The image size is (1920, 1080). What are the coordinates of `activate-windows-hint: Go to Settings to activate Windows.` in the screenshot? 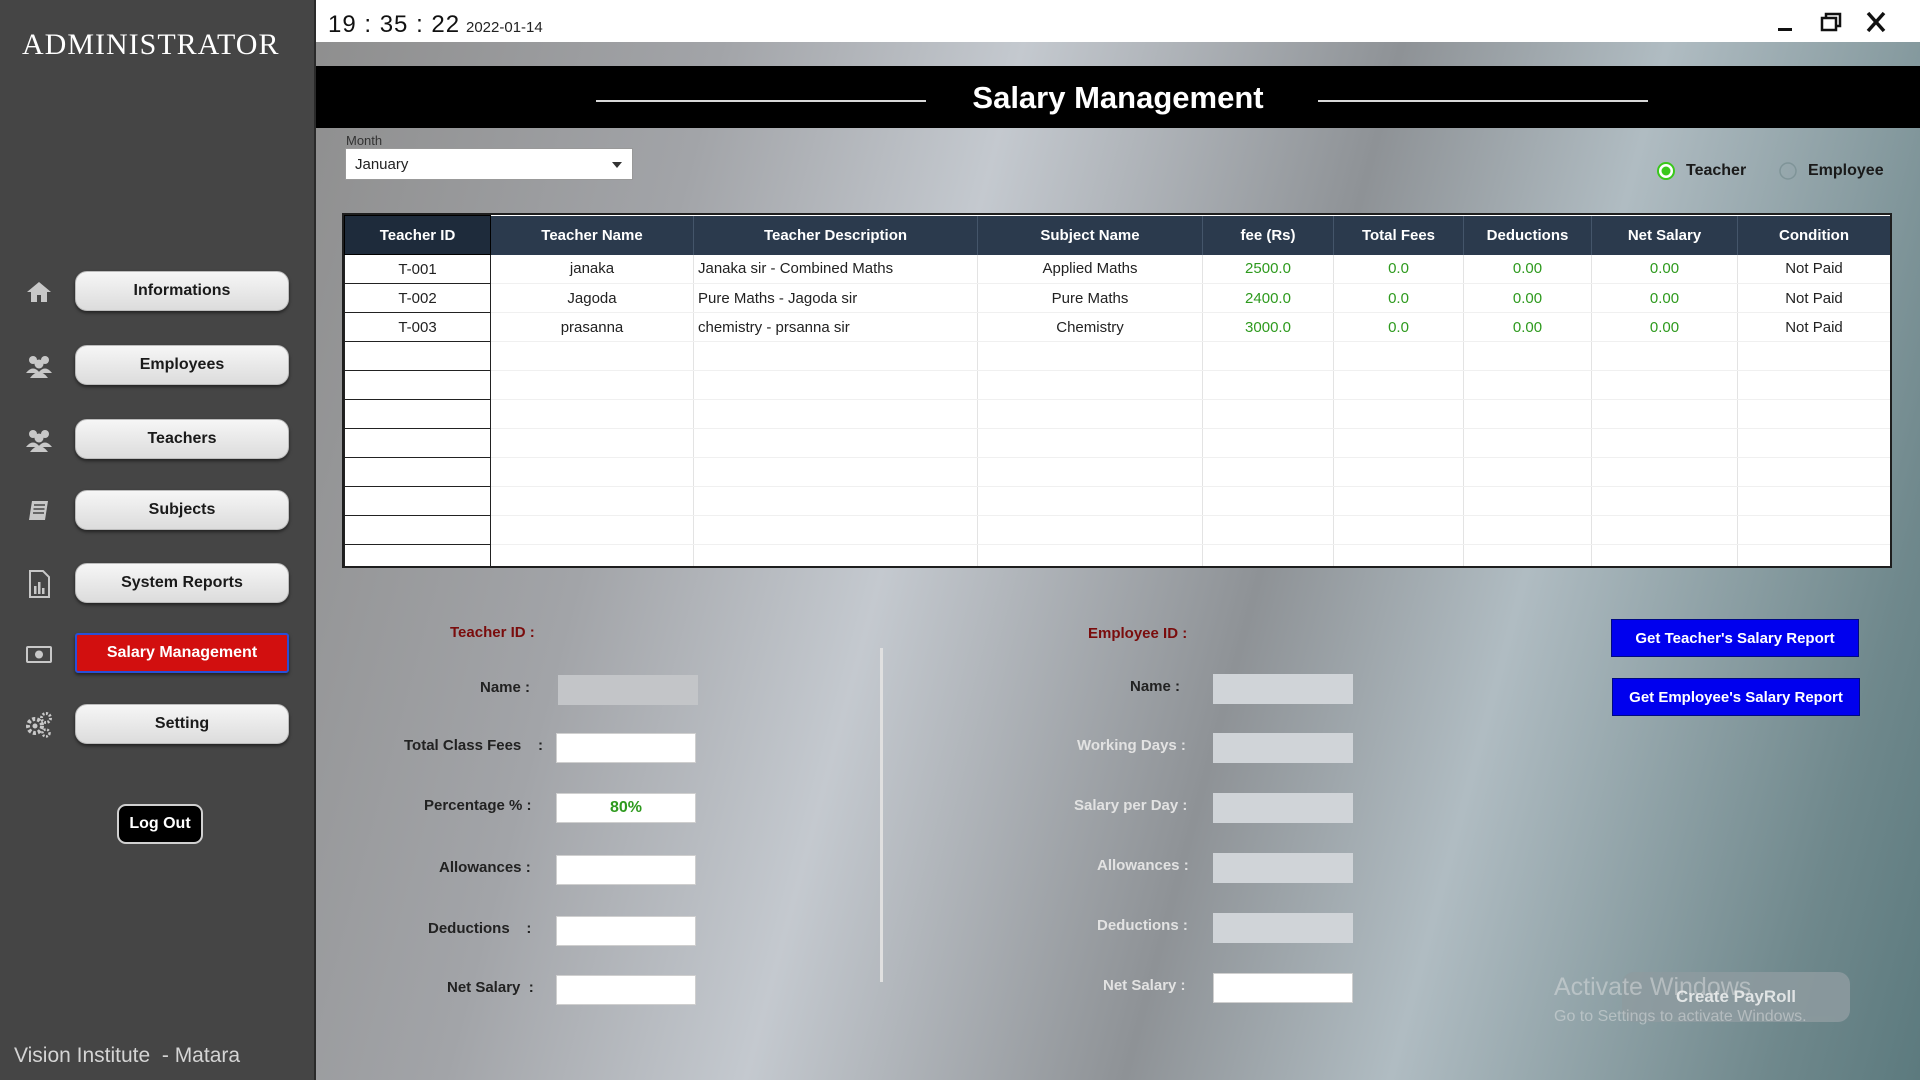 It's located at (1680, 1016).